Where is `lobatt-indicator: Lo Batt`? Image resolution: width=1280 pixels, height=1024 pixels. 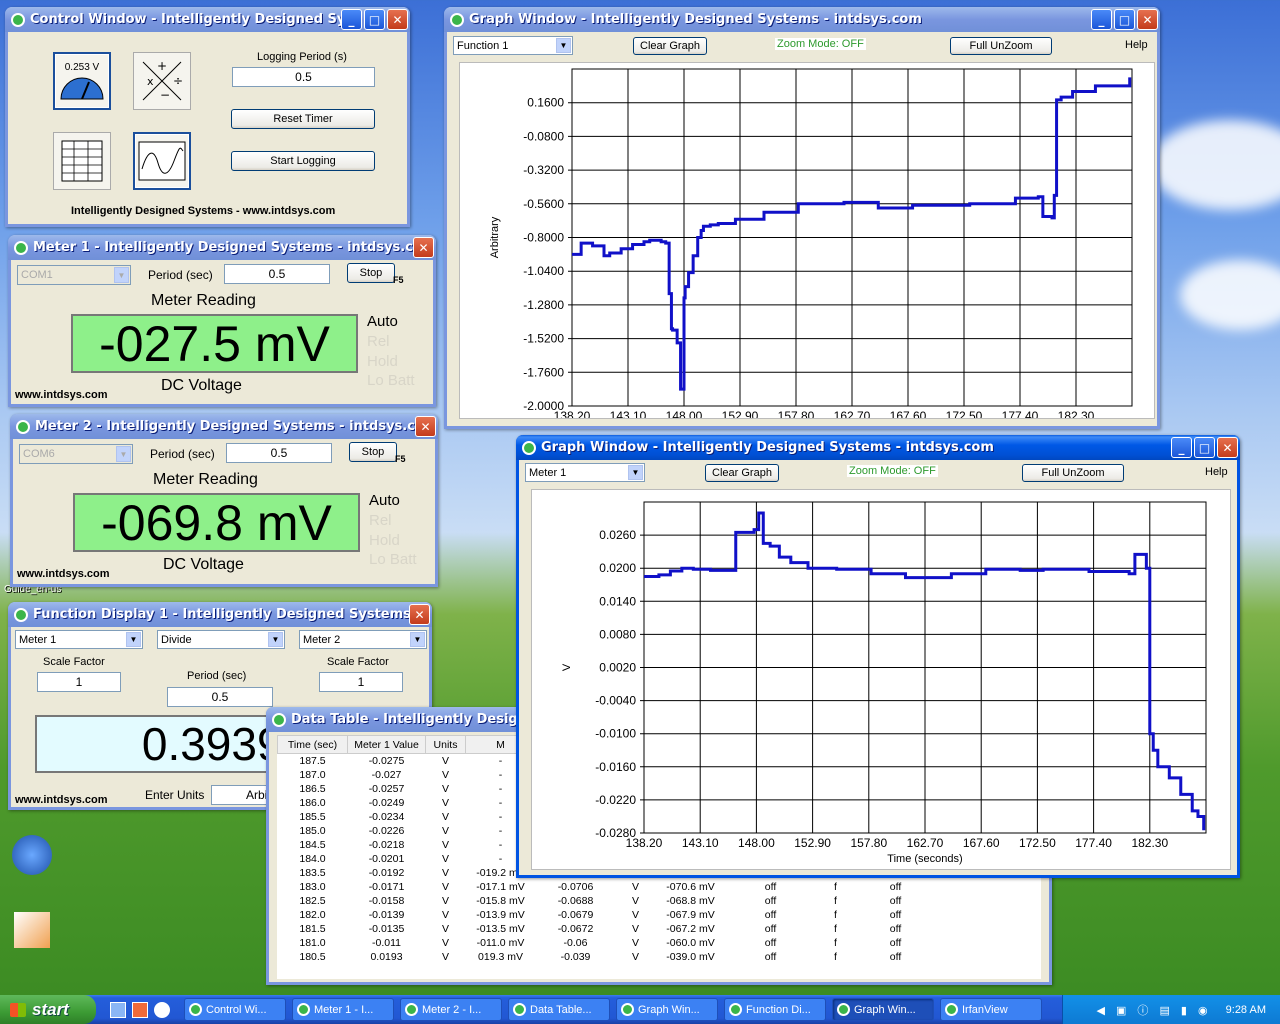 lobatt-indicator: Lo Batt is located at coordinates (391, 380).